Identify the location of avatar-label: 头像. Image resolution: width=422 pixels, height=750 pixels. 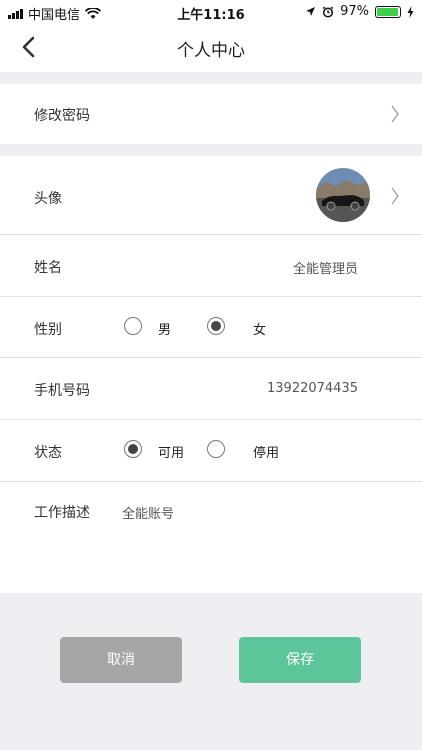
(48, 199).